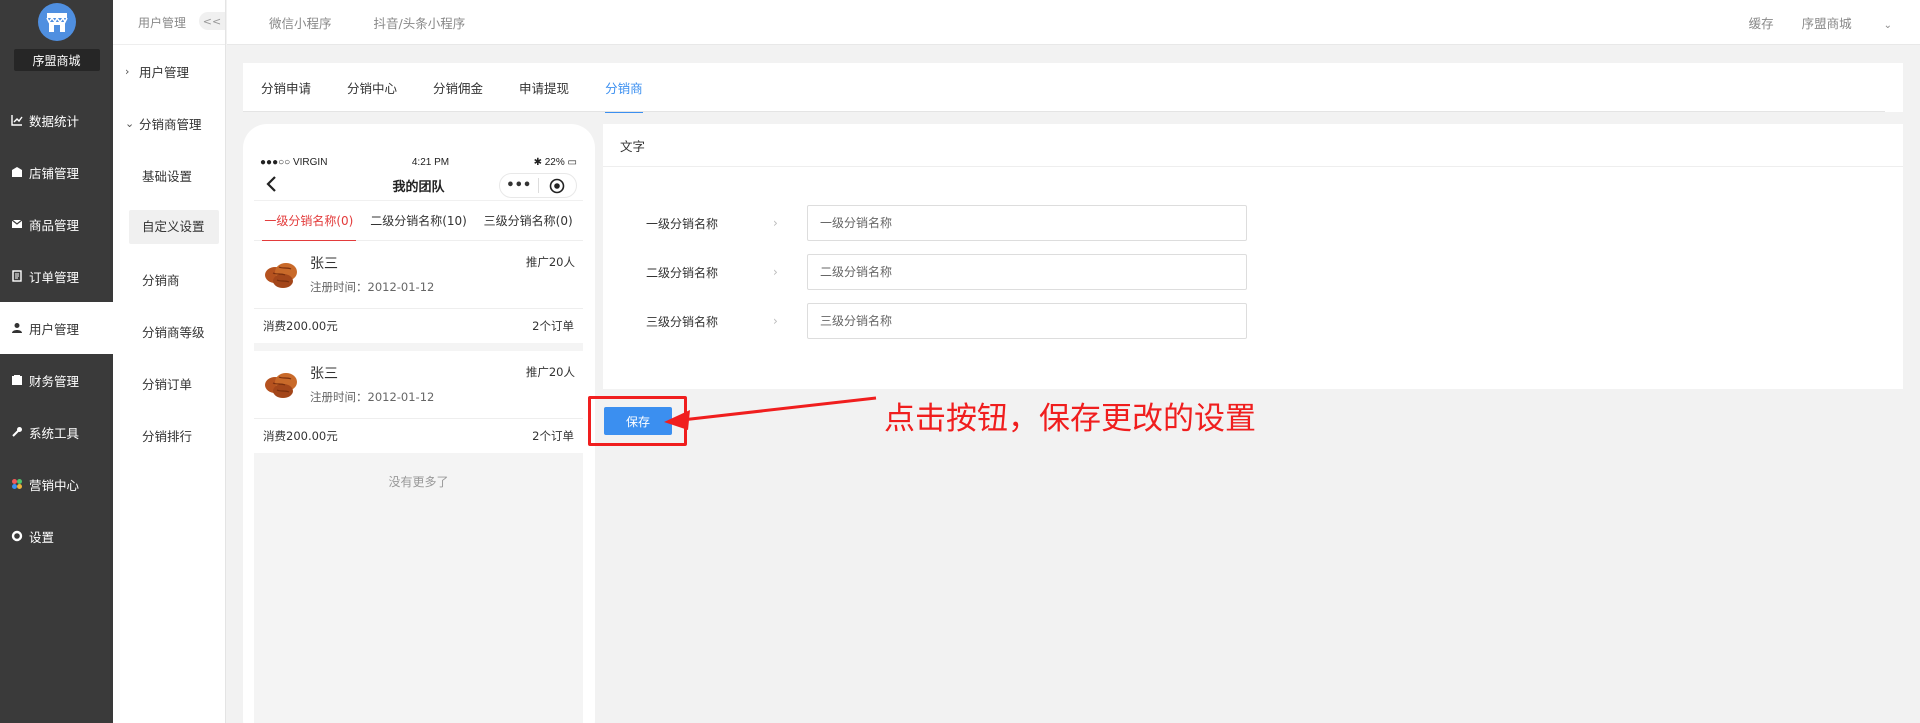  Describe the element at coordinates (544, 87) in the screenshot. I see `tab-withdrawal: 申请提现` at that location.